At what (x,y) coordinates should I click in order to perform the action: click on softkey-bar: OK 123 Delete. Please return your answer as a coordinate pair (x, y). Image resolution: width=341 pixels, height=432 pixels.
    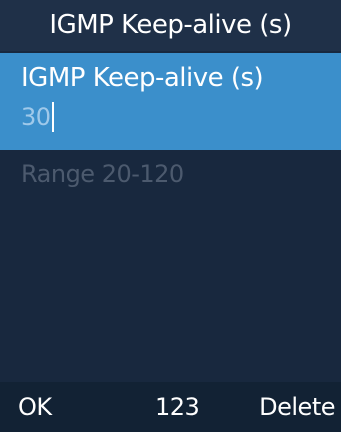
    Looking at the image, I should click on (170, 407).